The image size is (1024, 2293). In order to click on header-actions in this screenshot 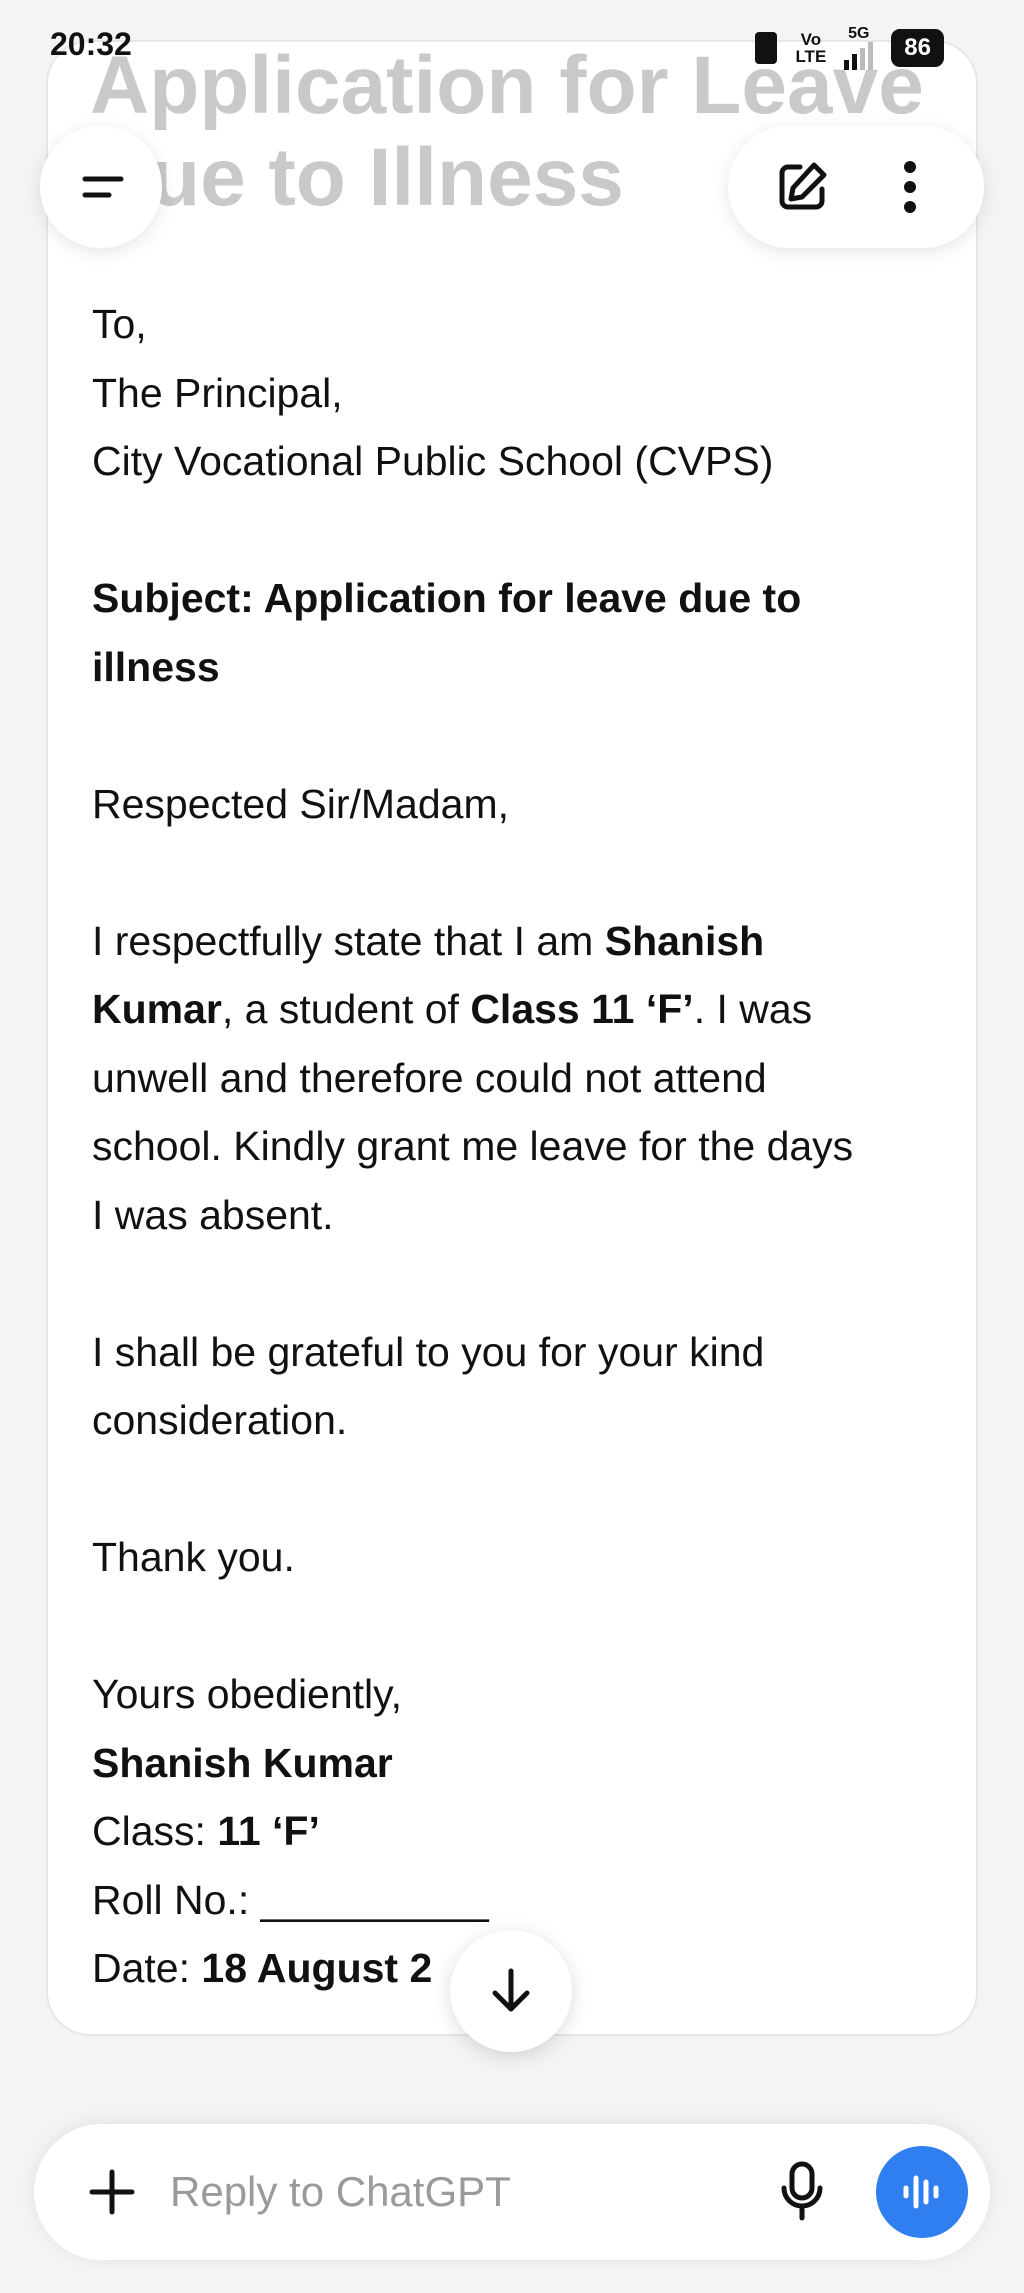, I will do `click(856, 187)`.